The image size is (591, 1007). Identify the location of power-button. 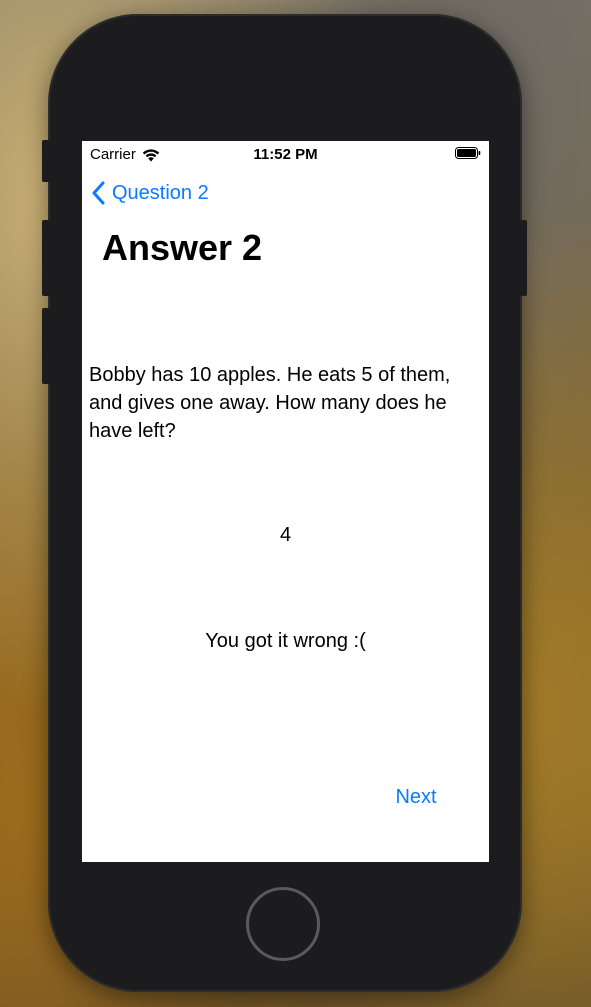
(523, 258).